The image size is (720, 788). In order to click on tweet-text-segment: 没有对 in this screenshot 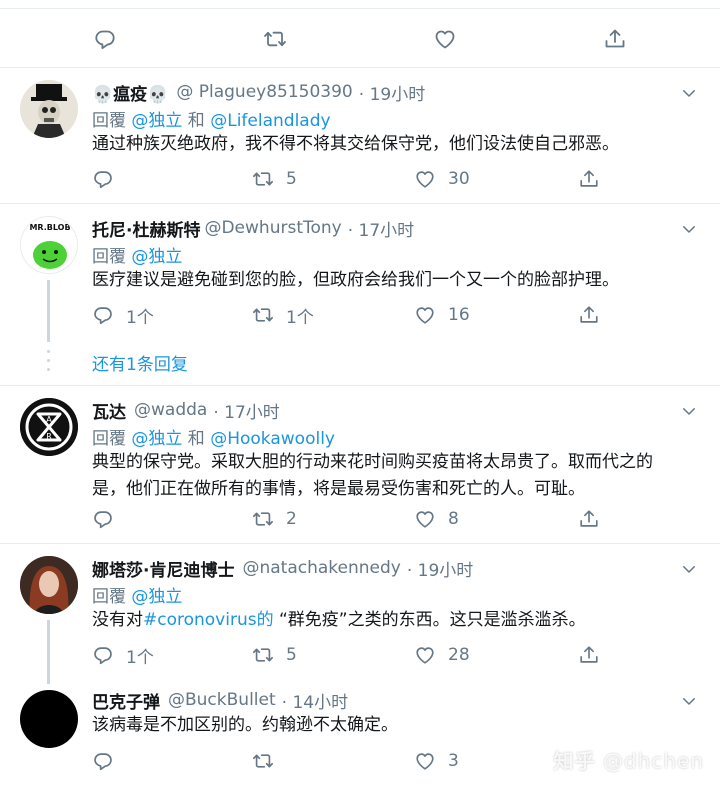, I will do `click(117, 620)`.